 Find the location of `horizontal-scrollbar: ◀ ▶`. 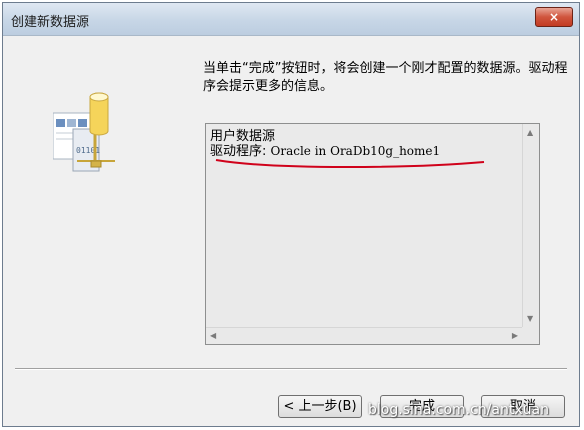

horizontal-scrollbar: ◀ ▶ is located at coordinates (364, 335).